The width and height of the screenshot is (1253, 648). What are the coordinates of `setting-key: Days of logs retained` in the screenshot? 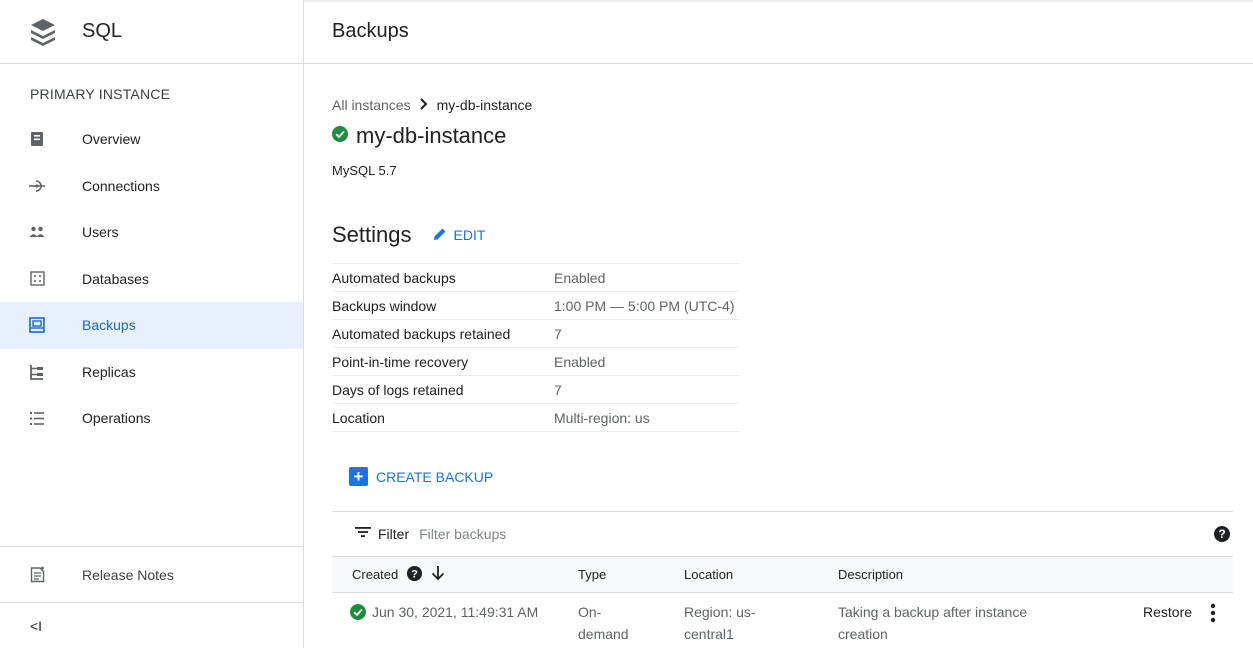 It's located at (443, 389).